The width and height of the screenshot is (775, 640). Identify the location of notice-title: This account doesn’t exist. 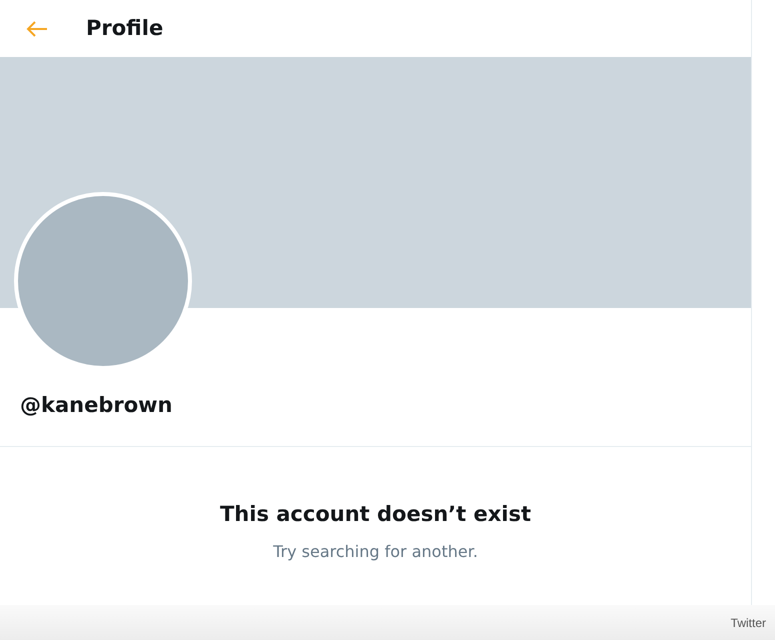
(376, 514).